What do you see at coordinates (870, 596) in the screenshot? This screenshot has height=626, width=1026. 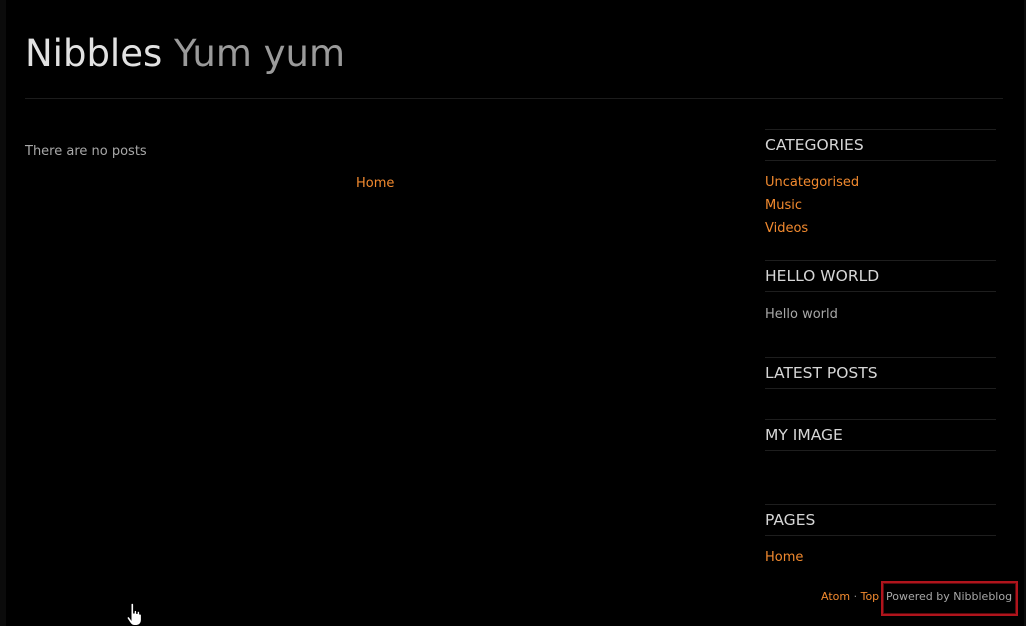 I see `top-link: Top` at bounding box center [870, 596].